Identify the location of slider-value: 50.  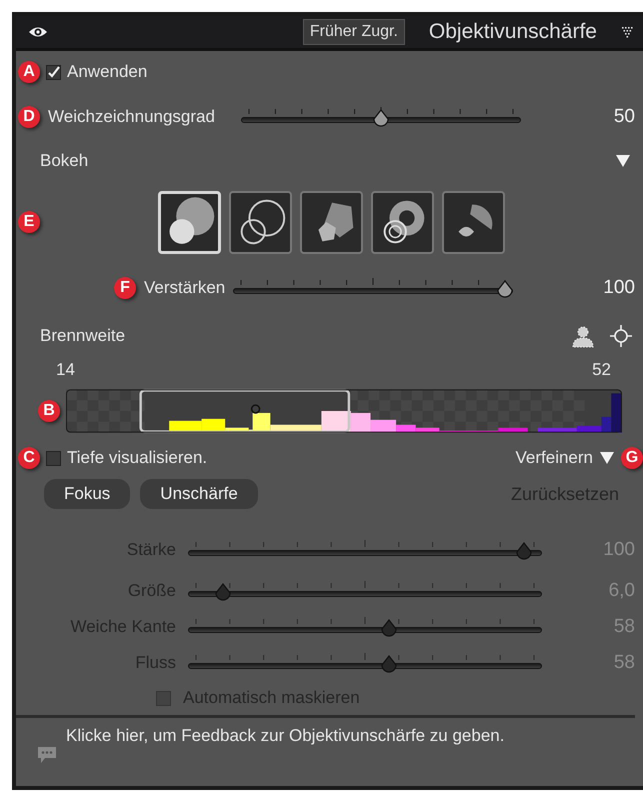
(623, 117).